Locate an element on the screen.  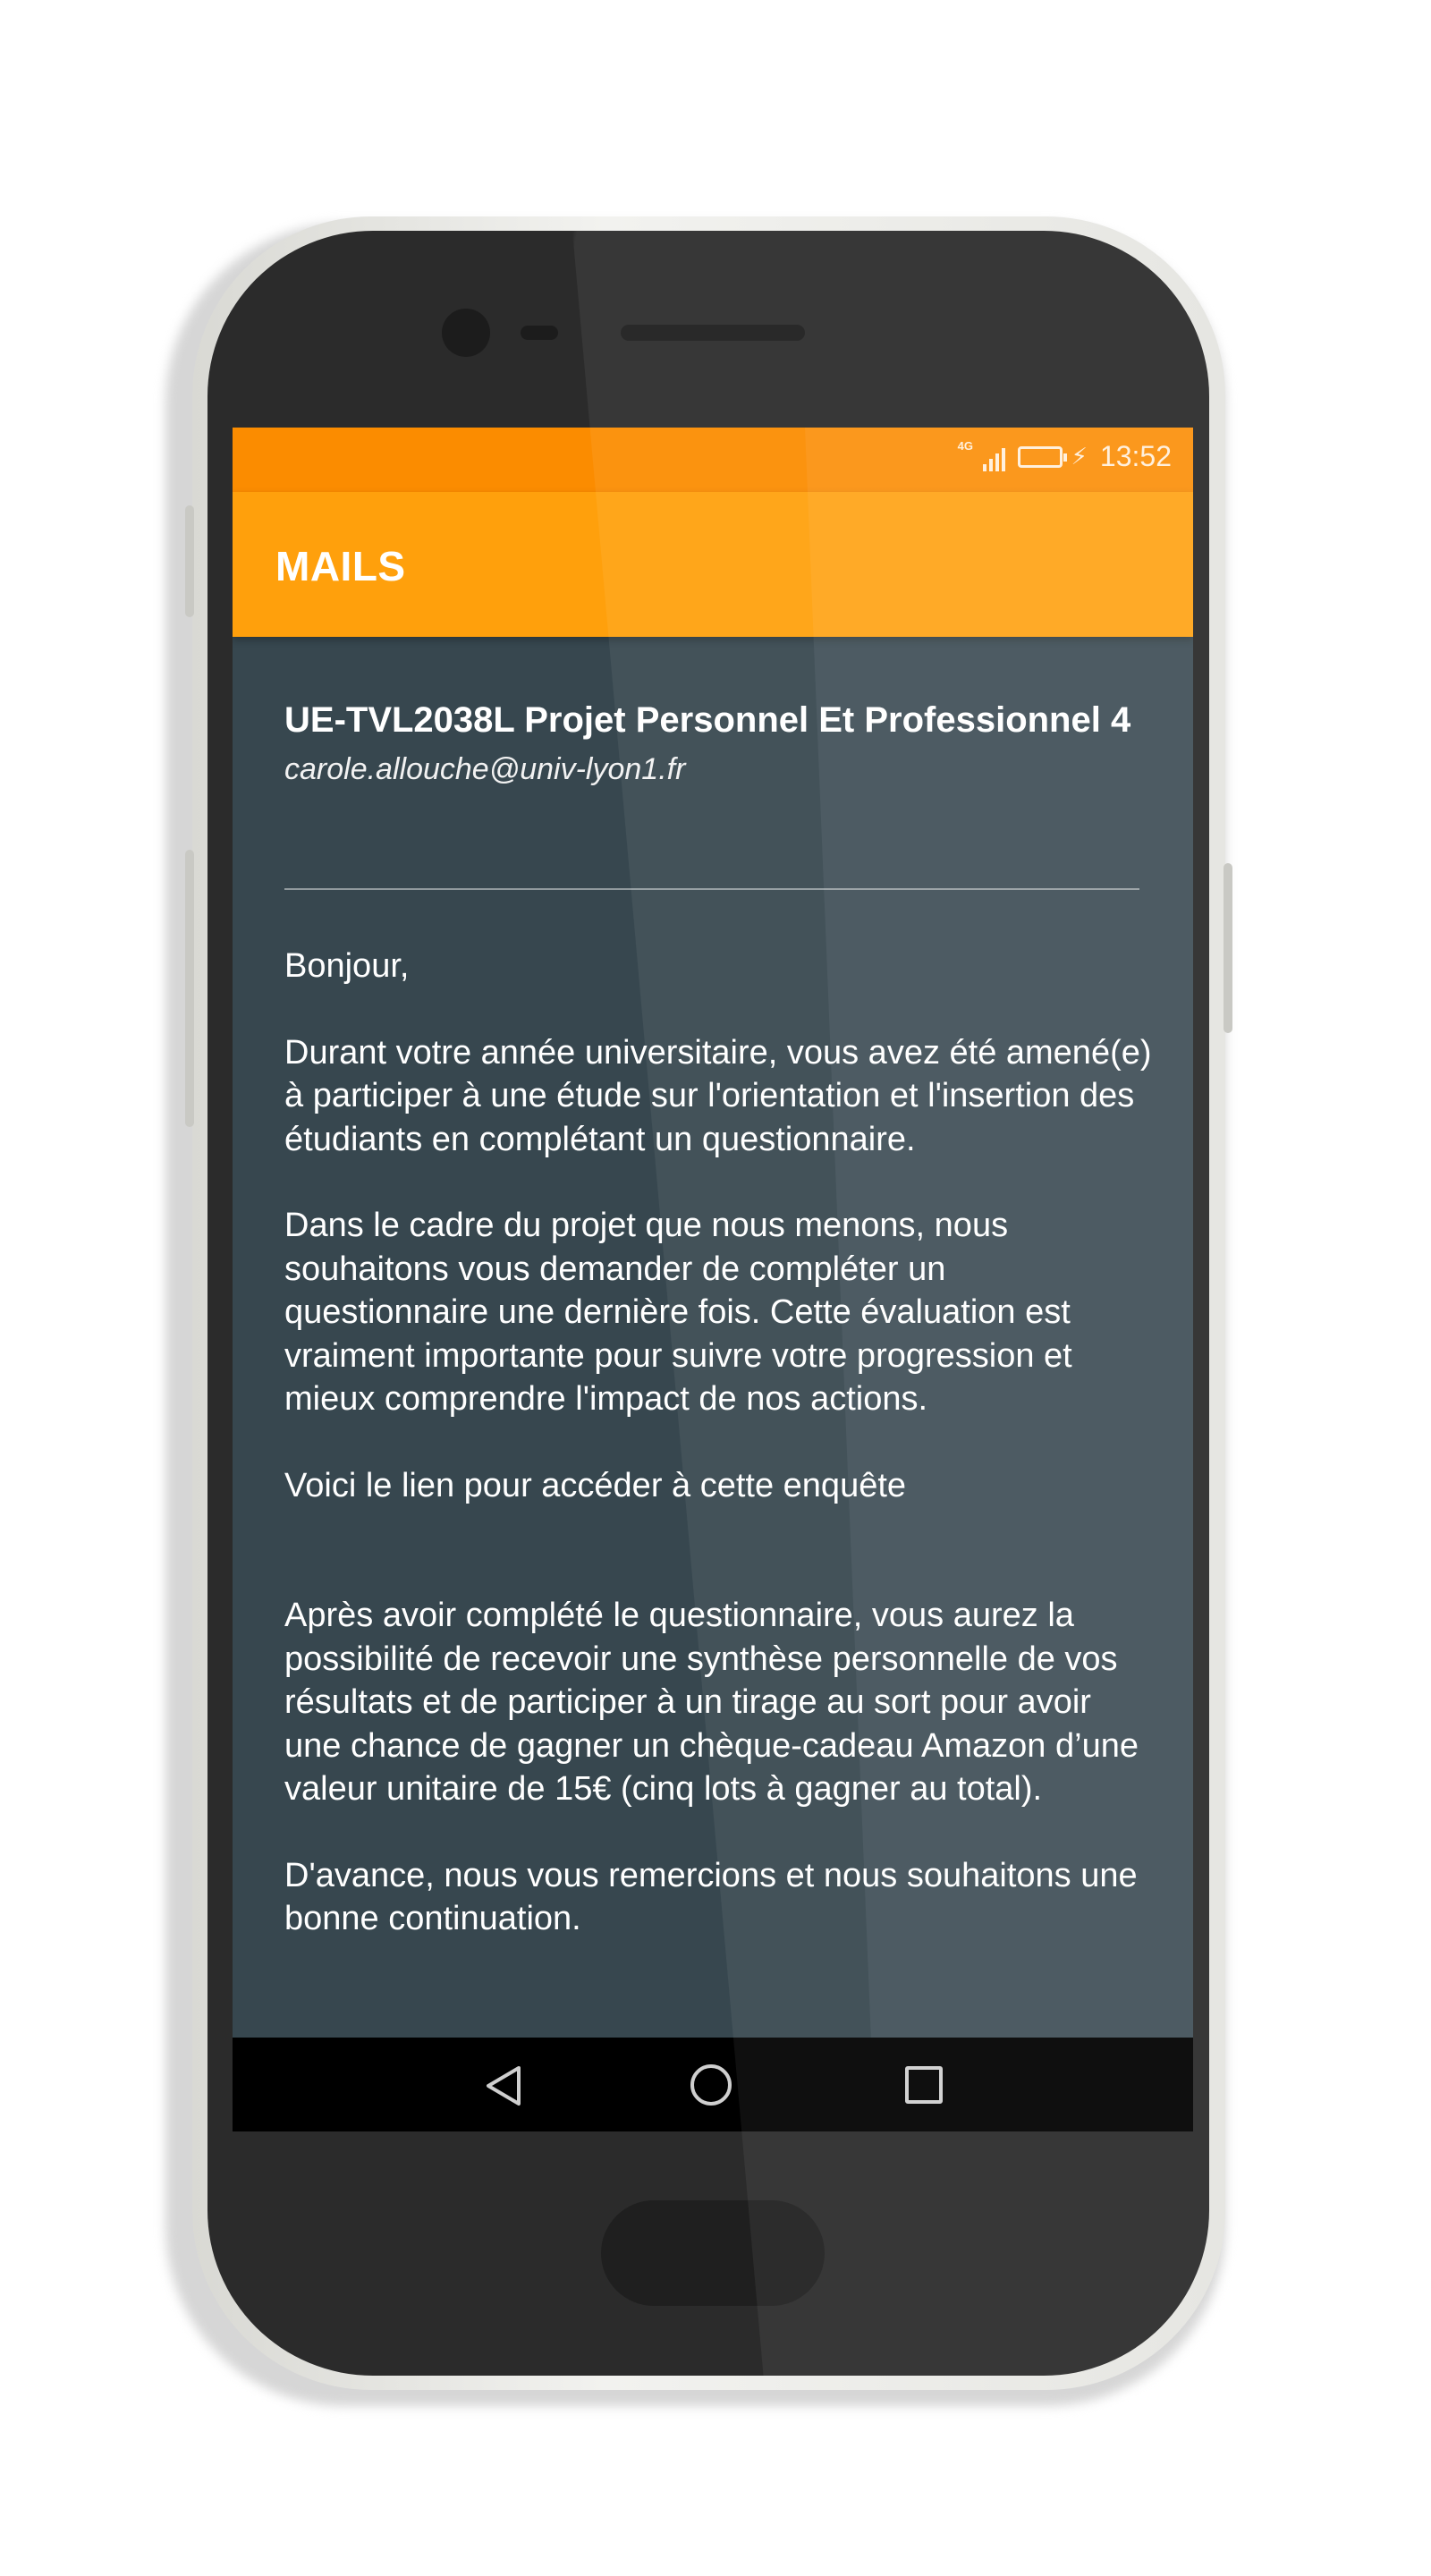
app-bar: MAILS is located at coordinates (713, 564).